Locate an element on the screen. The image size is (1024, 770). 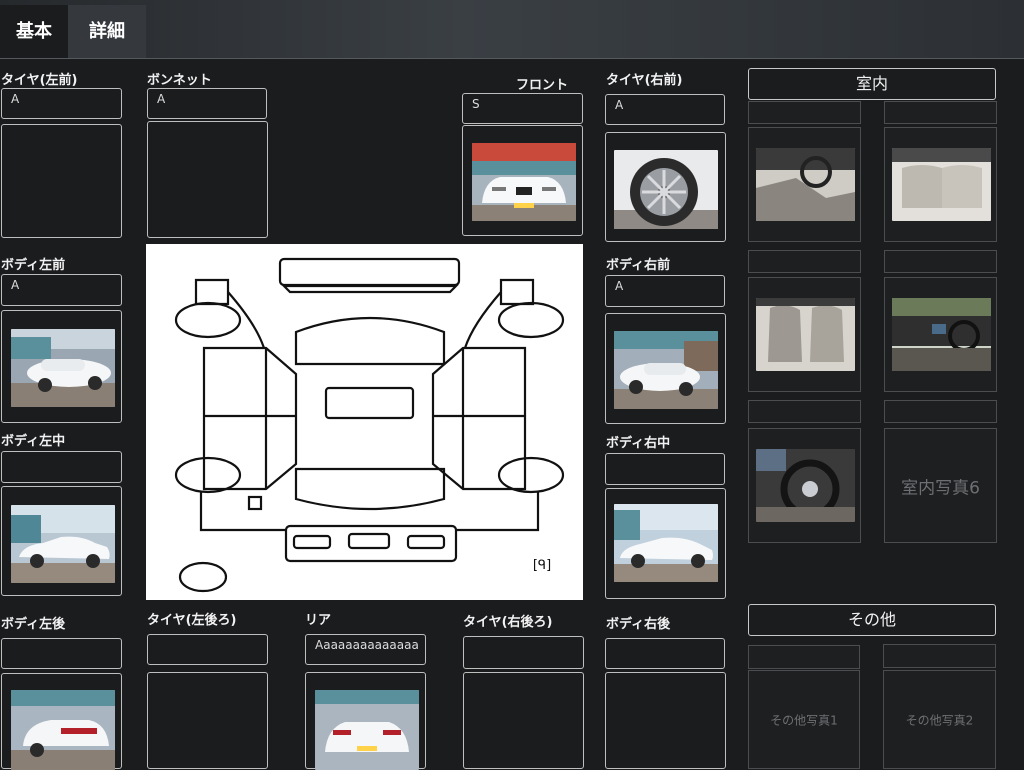
interior-photo-dashboard is located at coordinates (805, 184).